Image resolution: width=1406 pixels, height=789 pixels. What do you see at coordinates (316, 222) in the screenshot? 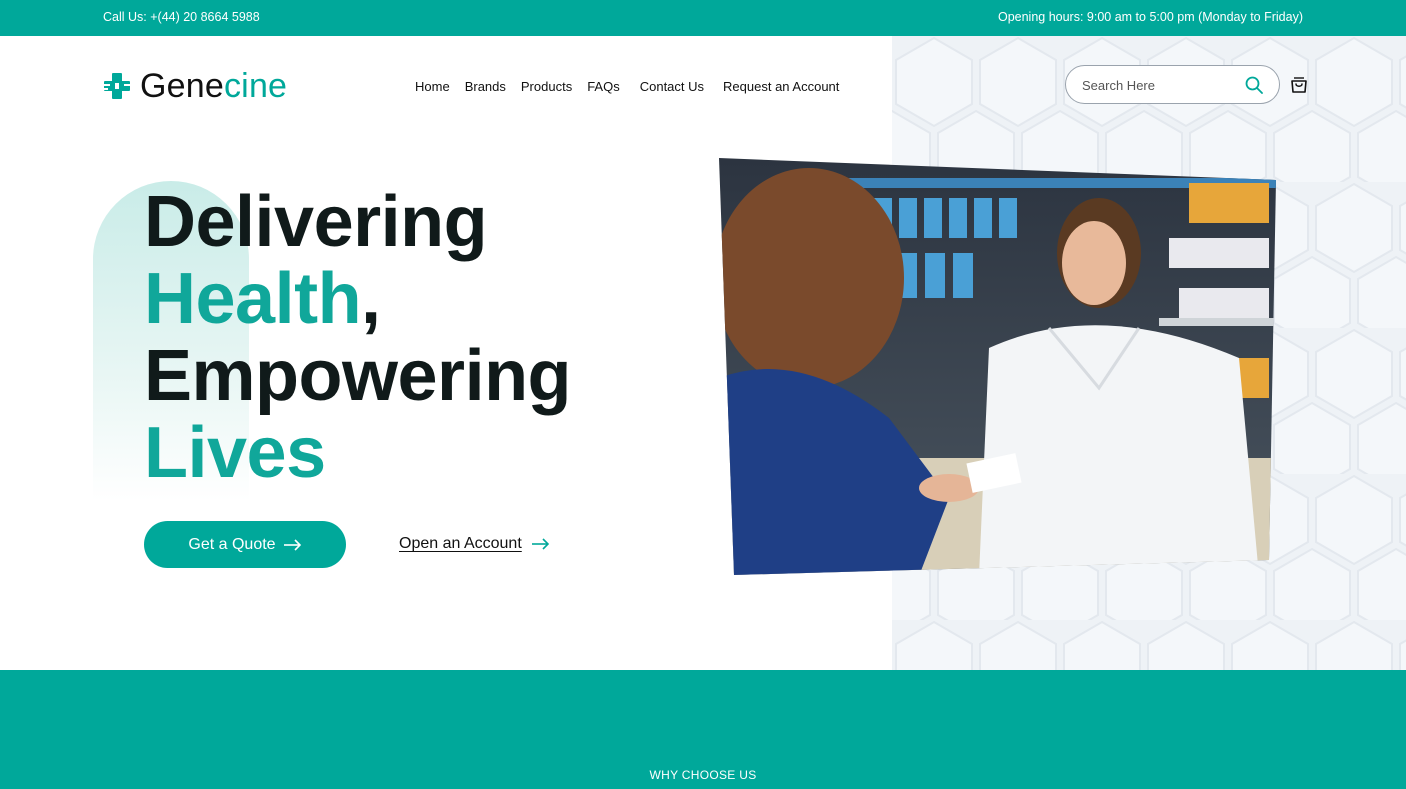
I see `headline-line-1: Delivering` at bounding box center [316, 222].